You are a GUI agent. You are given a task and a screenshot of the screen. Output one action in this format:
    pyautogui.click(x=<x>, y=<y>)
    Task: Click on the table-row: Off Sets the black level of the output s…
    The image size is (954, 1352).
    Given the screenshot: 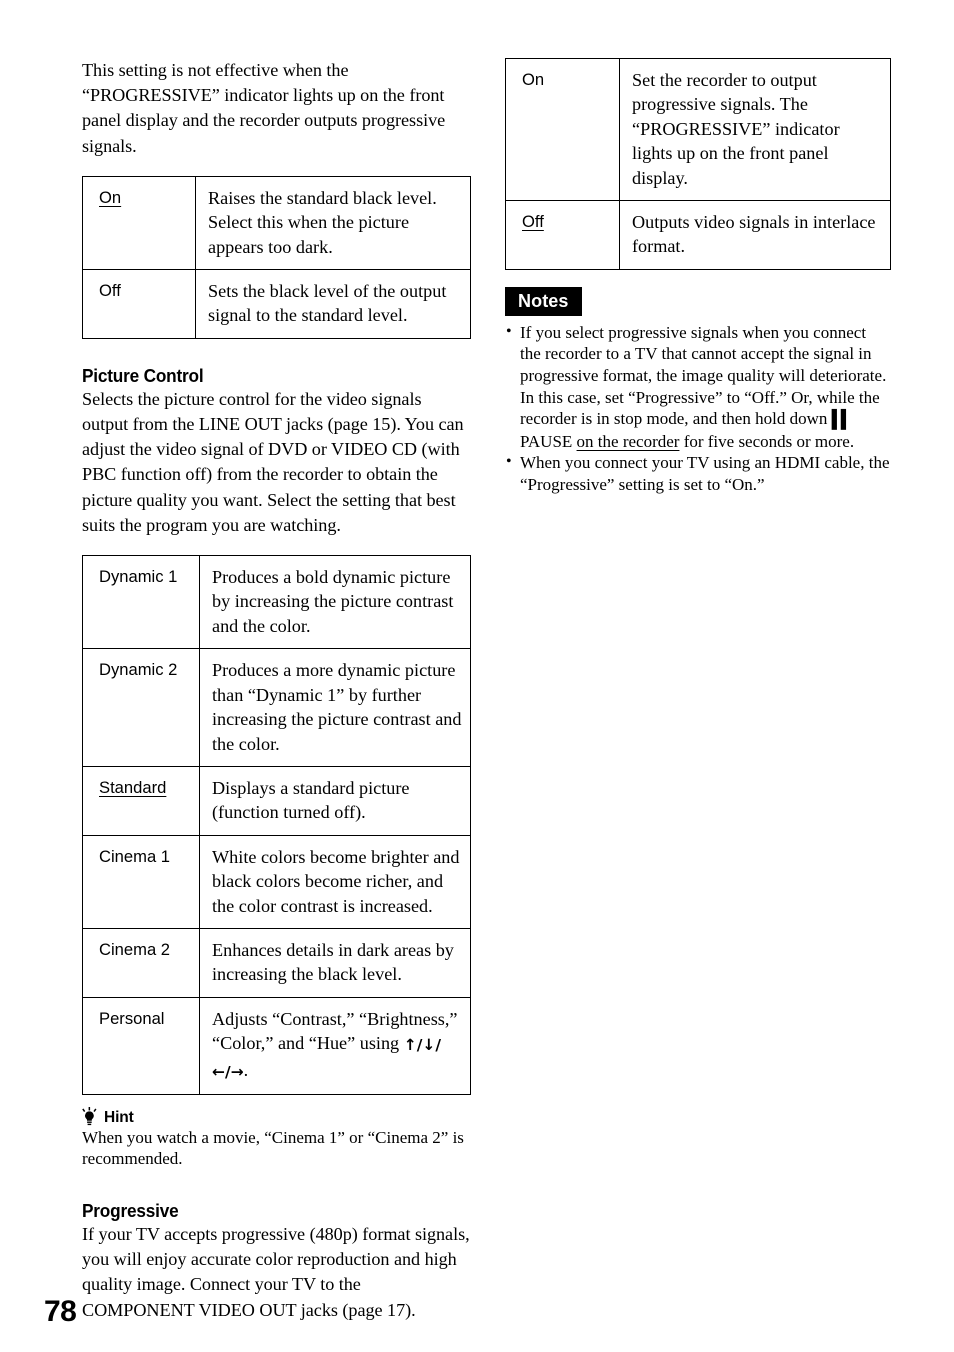 What is the action you would take?
    pyautogui.click(x=276, y=304)
    